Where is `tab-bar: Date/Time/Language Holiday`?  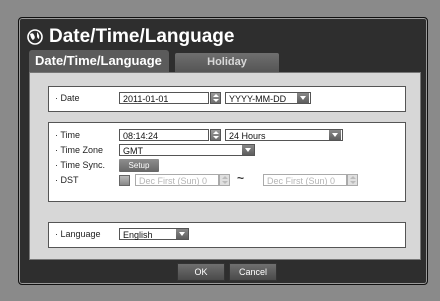 tab-bar: Date/Time/Language Holiday is located at coordinates (224, 61).